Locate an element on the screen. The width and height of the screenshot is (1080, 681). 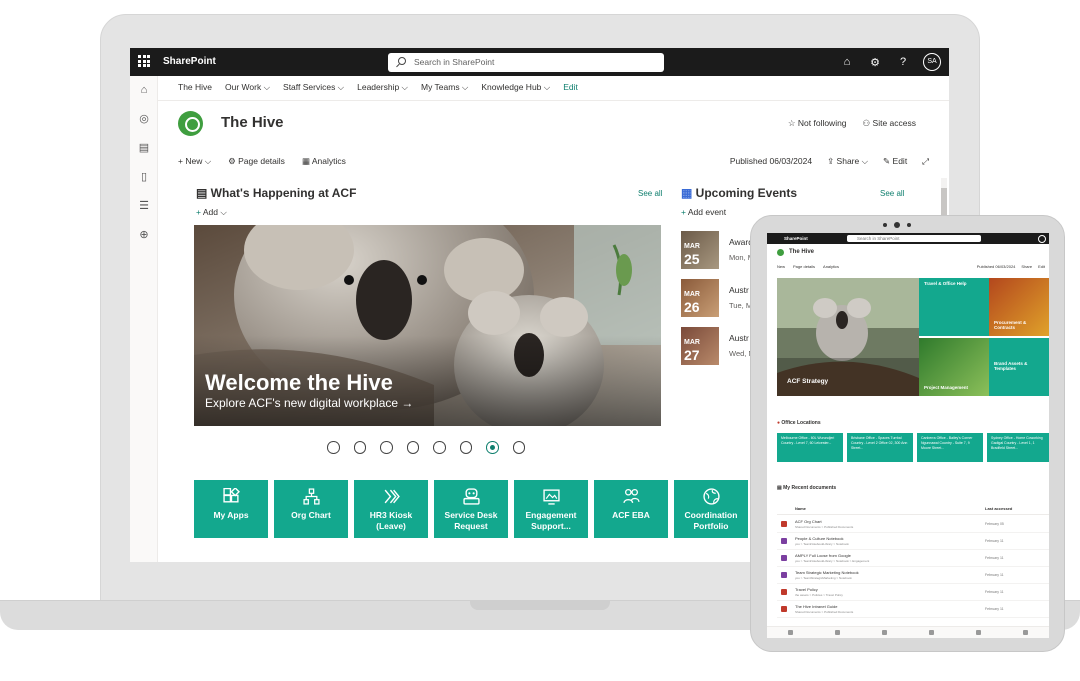
onenote-icon is located at coordinates (784, 541).